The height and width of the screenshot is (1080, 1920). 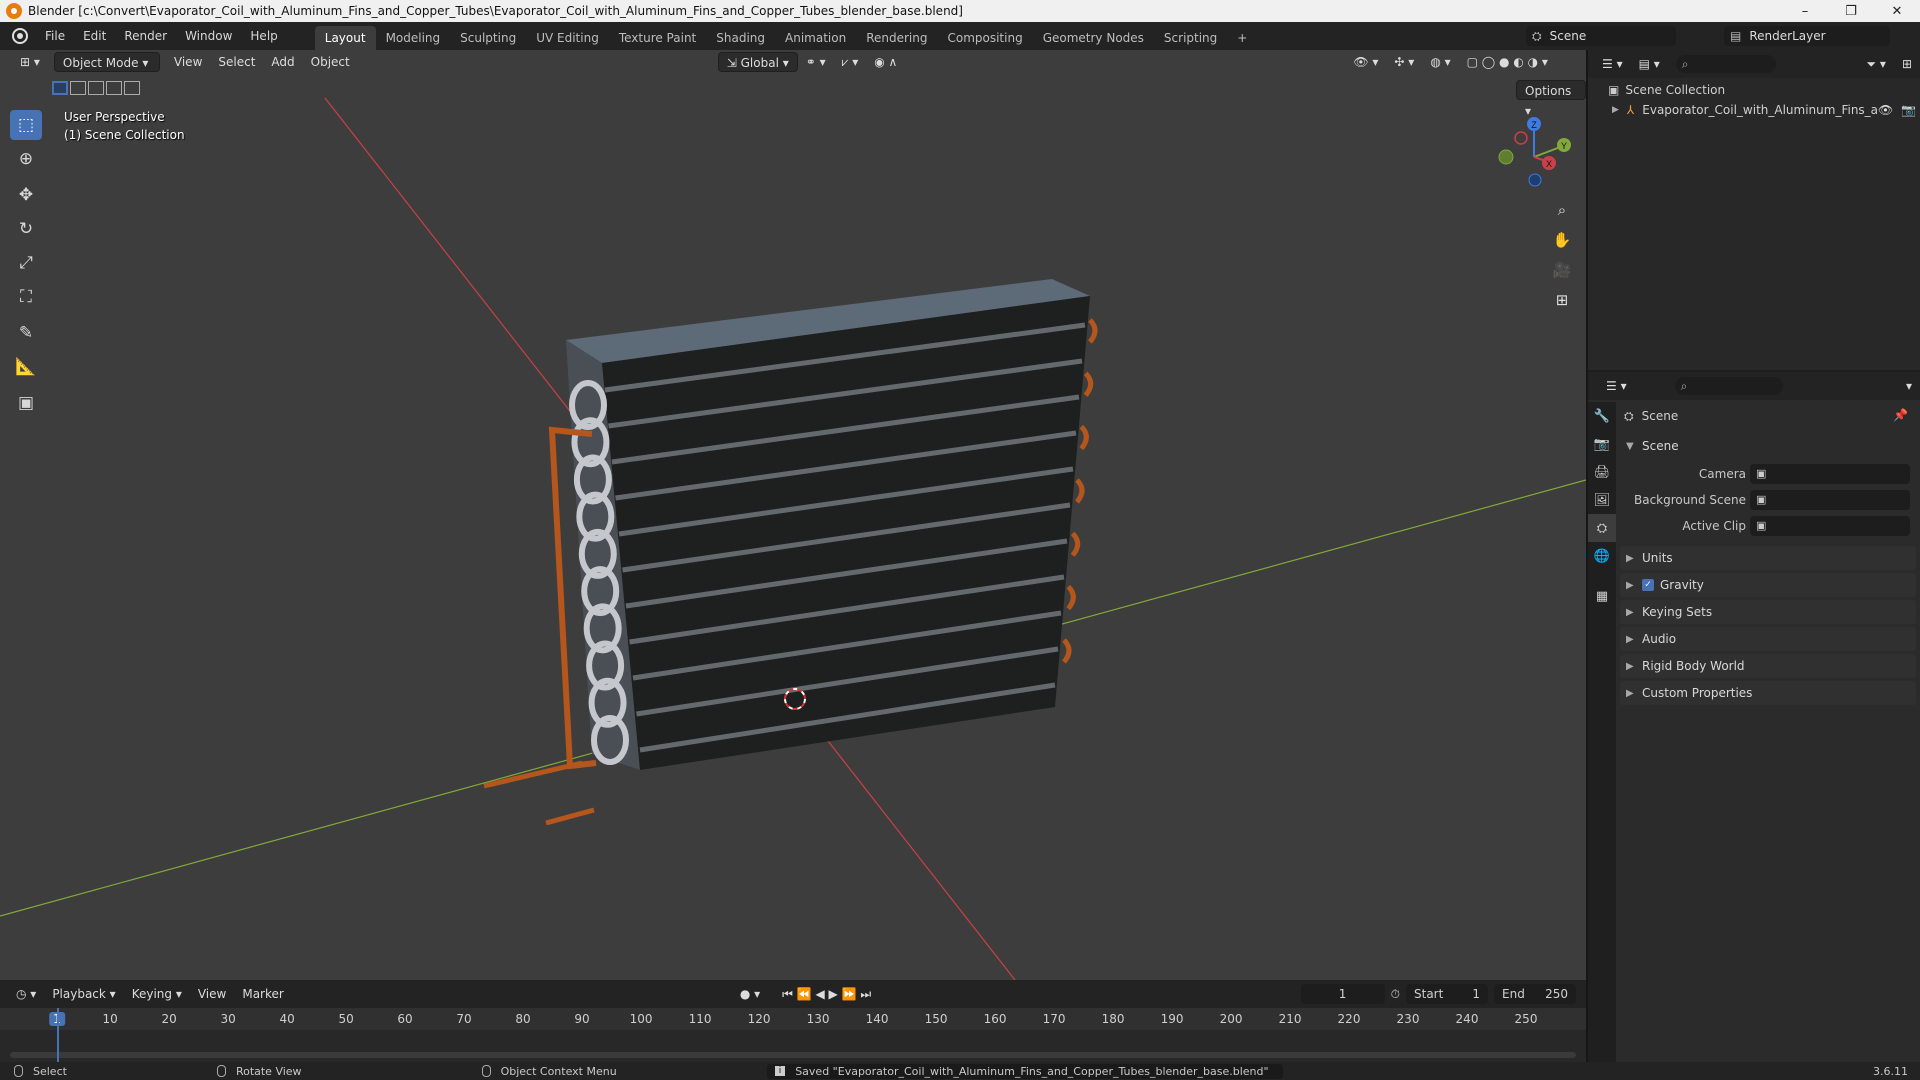 I want to click on timeline-scrollbar, so click(x=793, y=1055).